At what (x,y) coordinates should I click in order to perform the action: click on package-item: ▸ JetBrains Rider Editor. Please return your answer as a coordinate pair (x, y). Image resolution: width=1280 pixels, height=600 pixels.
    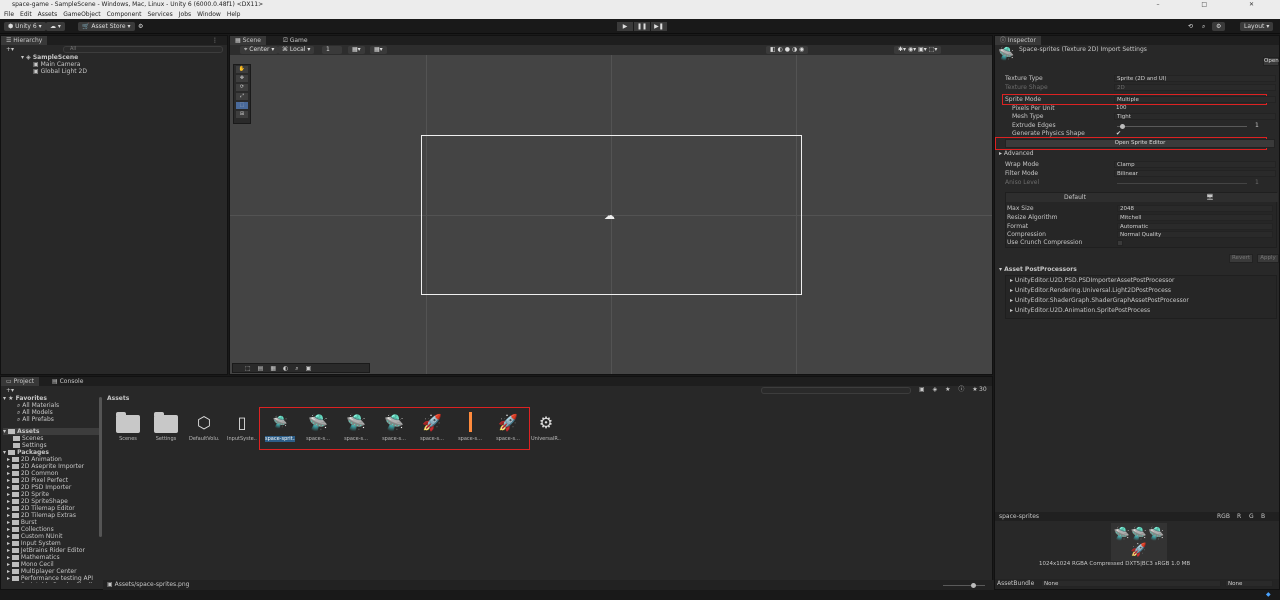
    Looking at the image, I should click on (46, 550).